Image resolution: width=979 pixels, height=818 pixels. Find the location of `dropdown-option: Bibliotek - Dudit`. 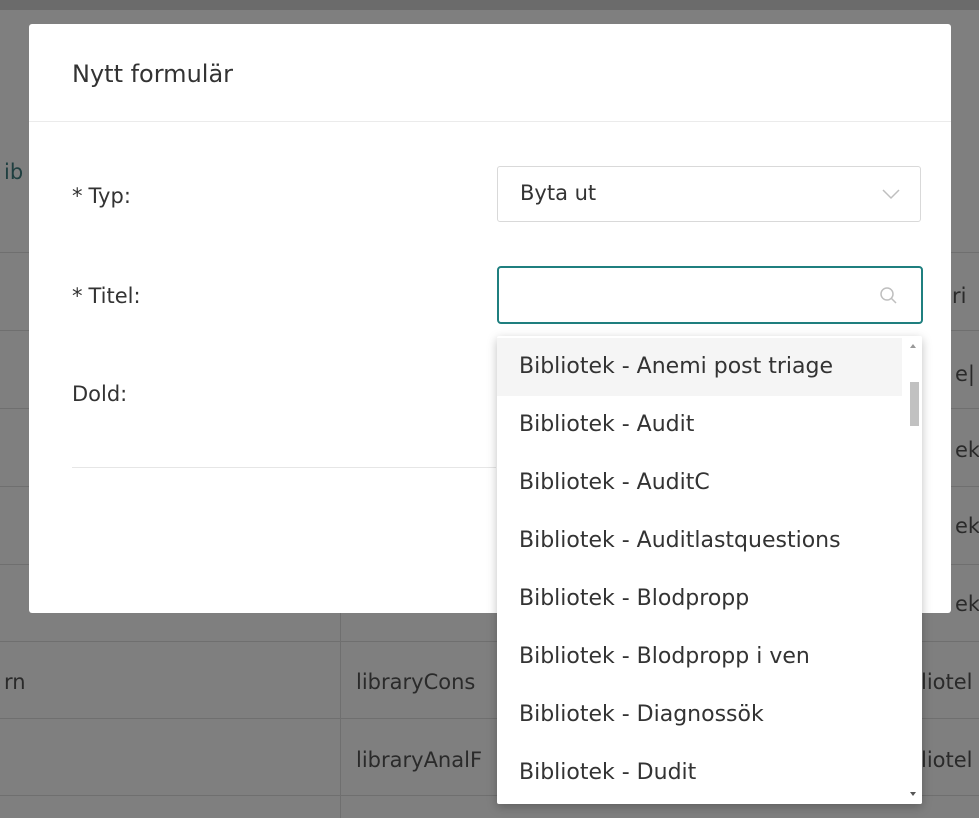

dropdown-option: Bibliotek - Dudit is located at coordinates (699, 773).